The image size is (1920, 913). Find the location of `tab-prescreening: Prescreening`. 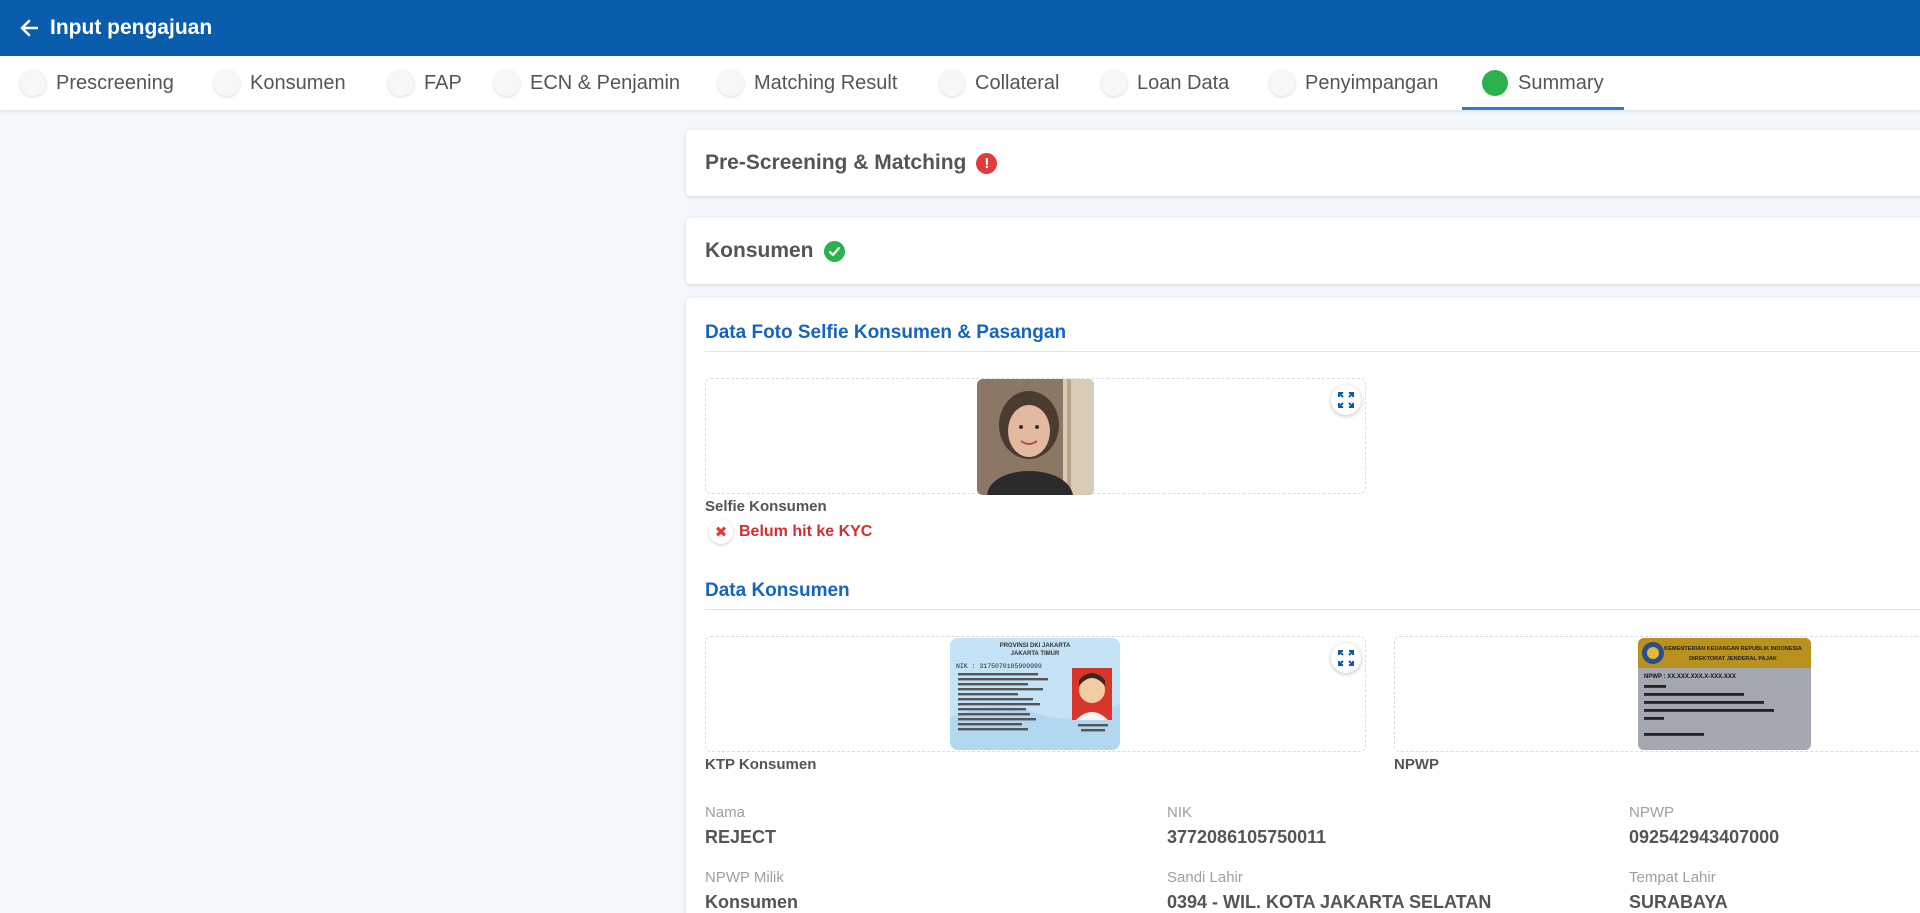

tab-prescreening: Prescreening is located at coordinates (97, 83).